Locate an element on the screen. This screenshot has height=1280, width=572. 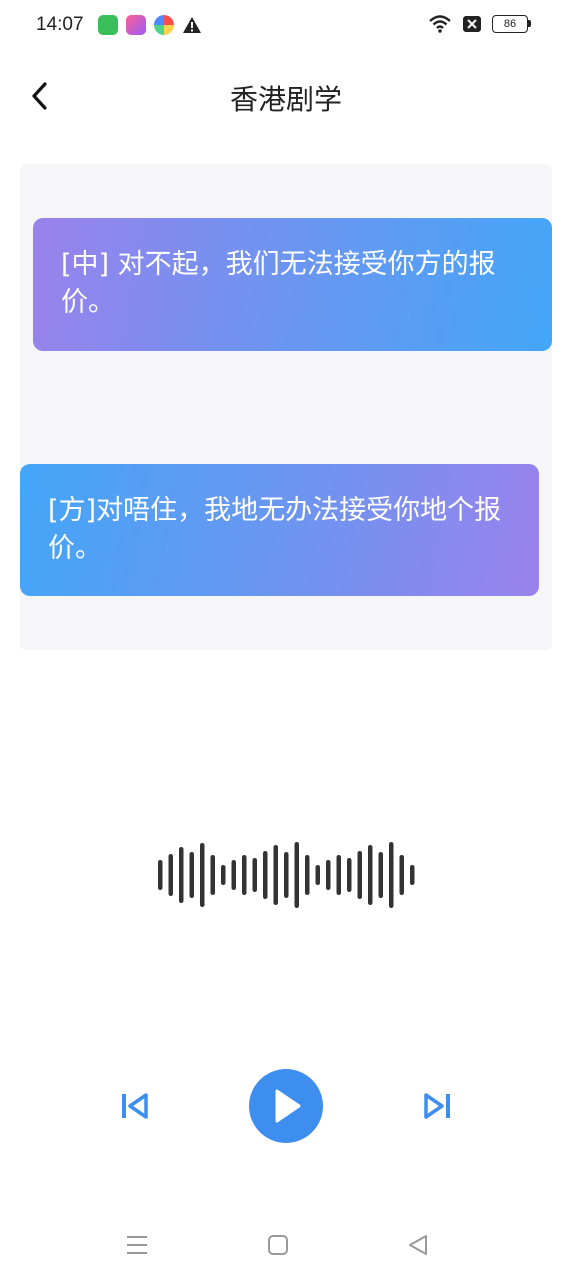
system-nav-bar is located at coordinates (286, 1245).